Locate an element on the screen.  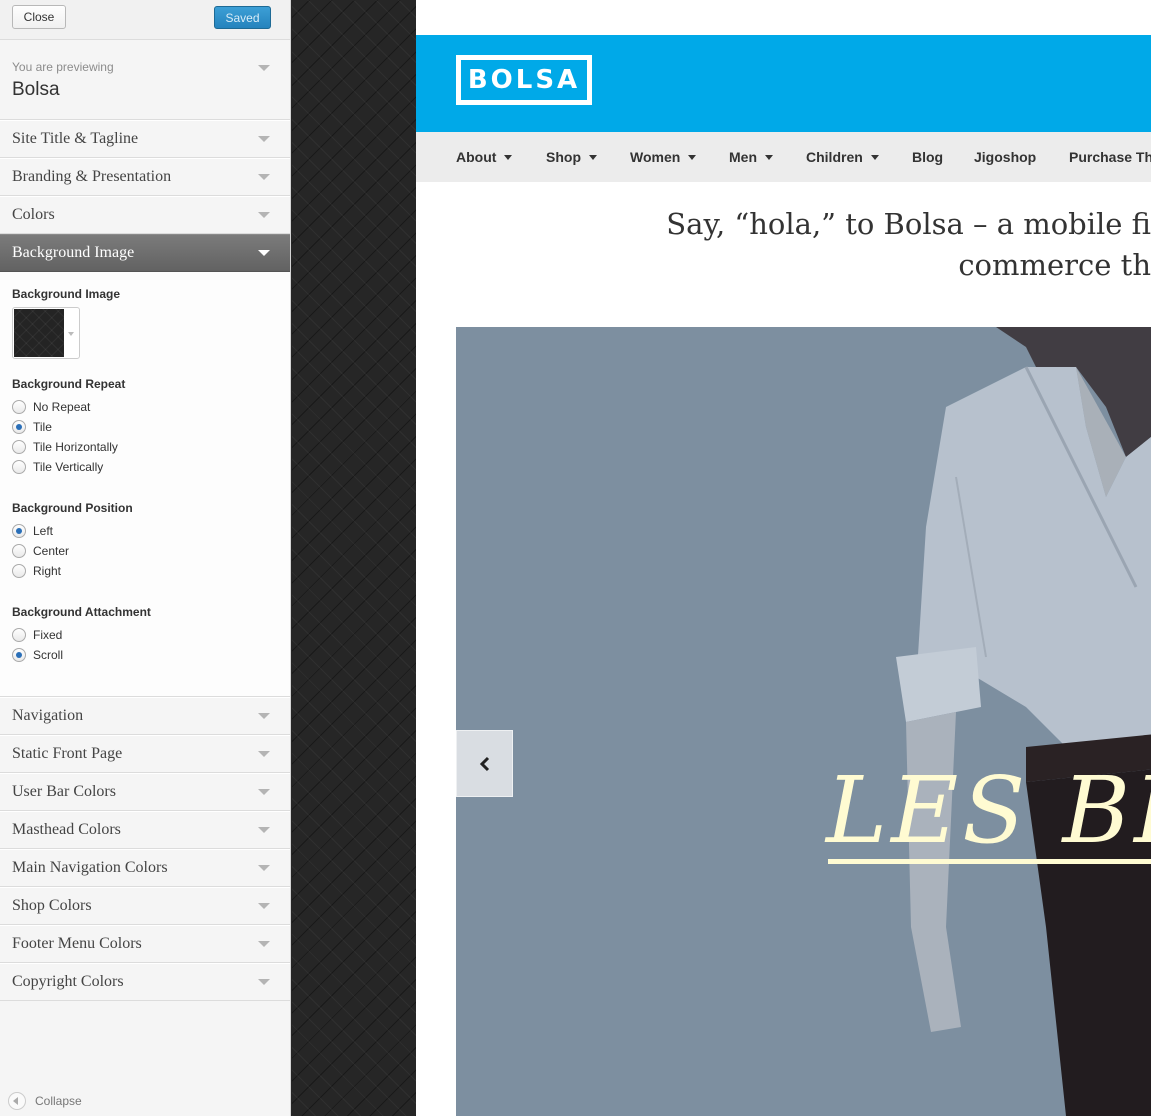
section-colors: Colors is located at coordinates (145, 215).